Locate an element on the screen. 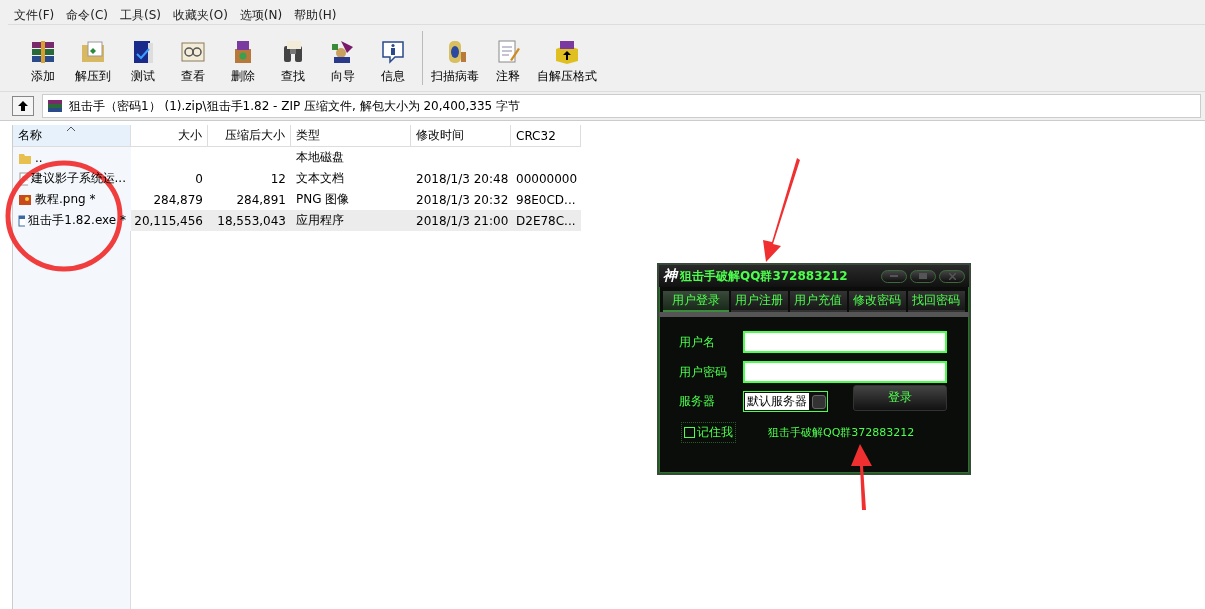 This screenshot has height=609, width=1205. table-cell-text: 0 is located at coordinates (199, 179).